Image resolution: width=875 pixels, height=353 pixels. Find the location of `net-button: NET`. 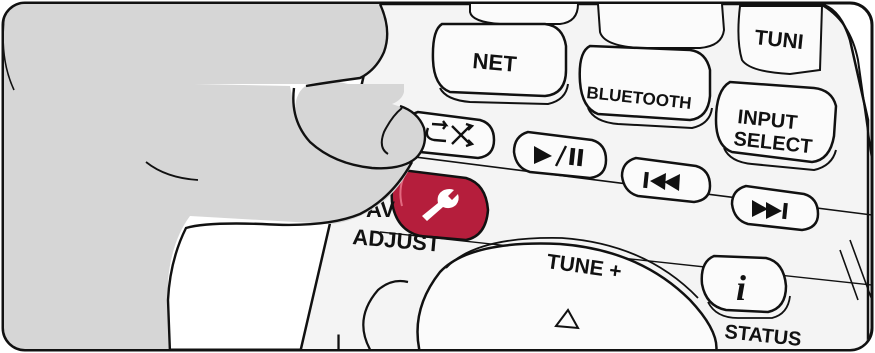

net-button: NET is located at coordinates (500, 64).